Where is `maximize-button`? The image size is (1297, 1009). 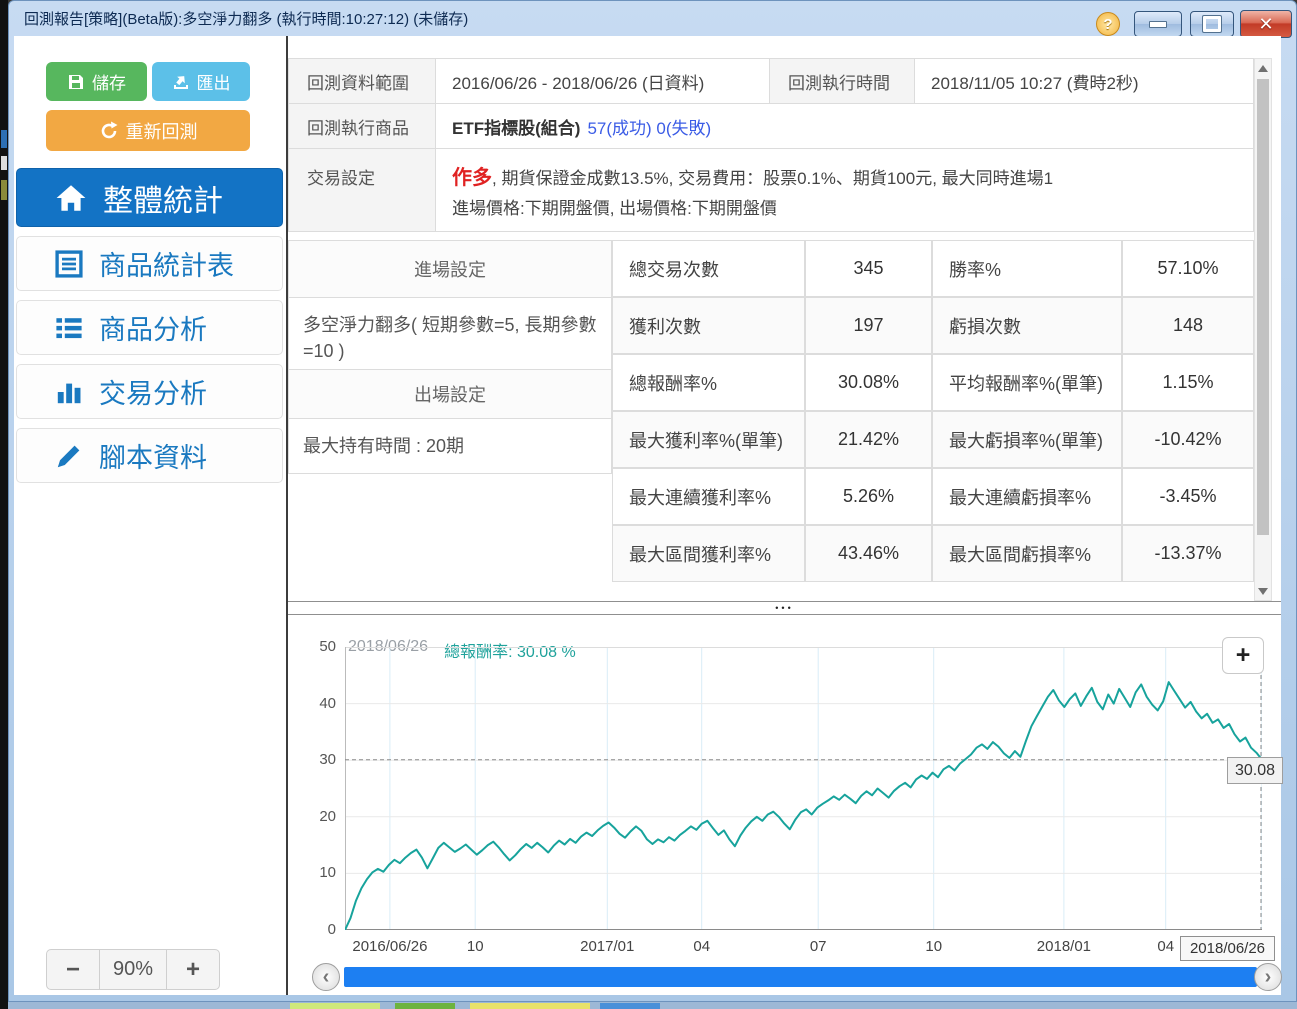 maximize-button is located at coordinates (1212, 24).